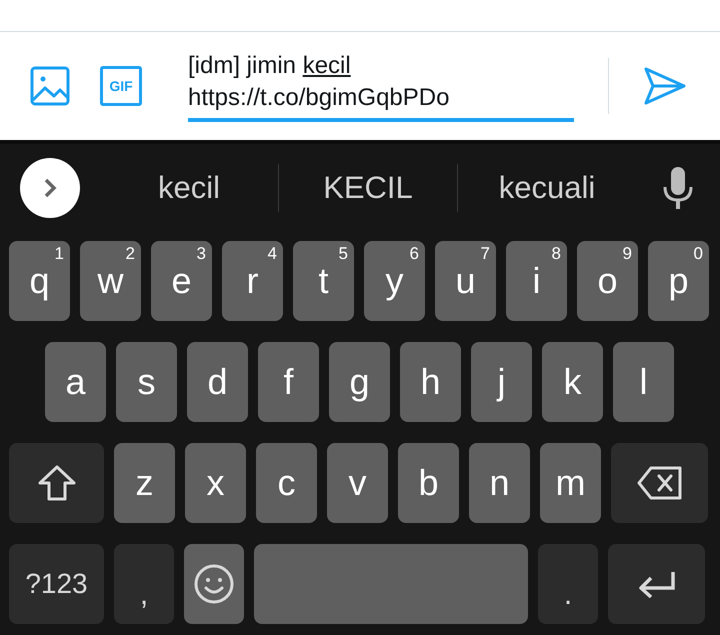  I want to click on letter-key: e 3, so click(181, 281).